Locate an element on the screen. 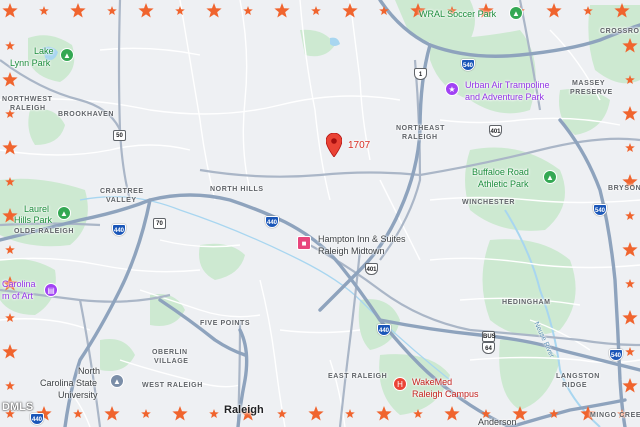  label-museum-art-1: Carolina is located at coordinates (19, 284).